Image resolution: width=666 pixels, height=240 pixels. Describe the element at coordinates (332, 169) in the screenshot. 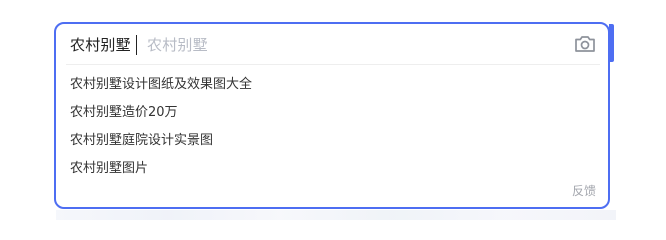

I see `suggestion-item: 农村别墅图片` at that location.